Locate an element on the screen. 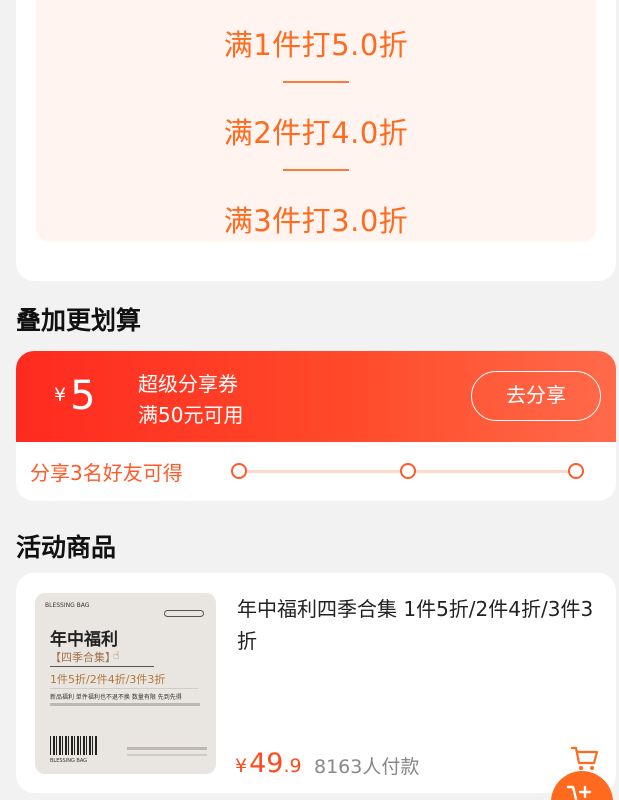 The height and width of the screenshot is (800, 619). discount-tier-1: 满1件打5.0折 is located at coordinates (316, 45).